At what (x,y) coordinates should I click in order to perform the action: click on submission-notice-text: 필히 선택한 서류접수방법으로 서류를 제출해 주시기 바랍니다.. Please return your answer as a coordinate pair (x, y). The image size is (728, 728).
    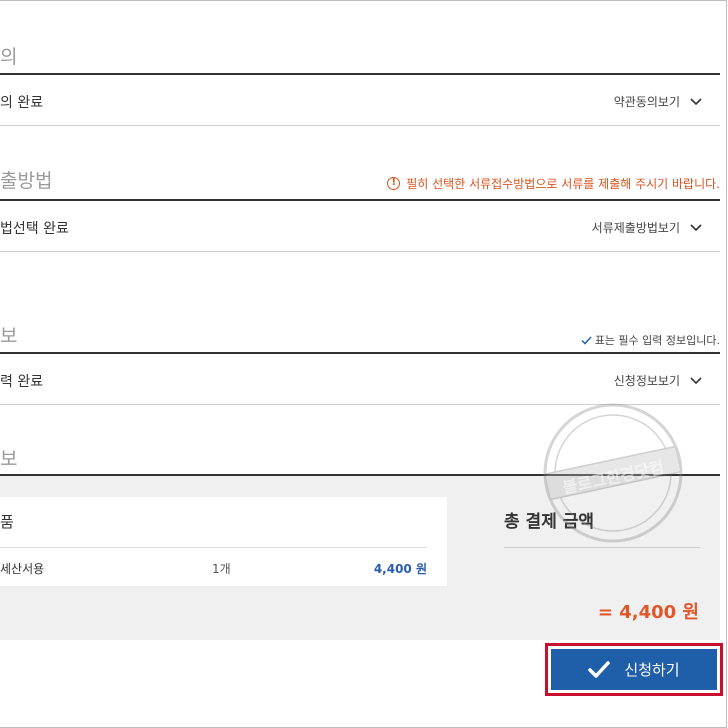
    Looking at the image, I should click on (563, 184).